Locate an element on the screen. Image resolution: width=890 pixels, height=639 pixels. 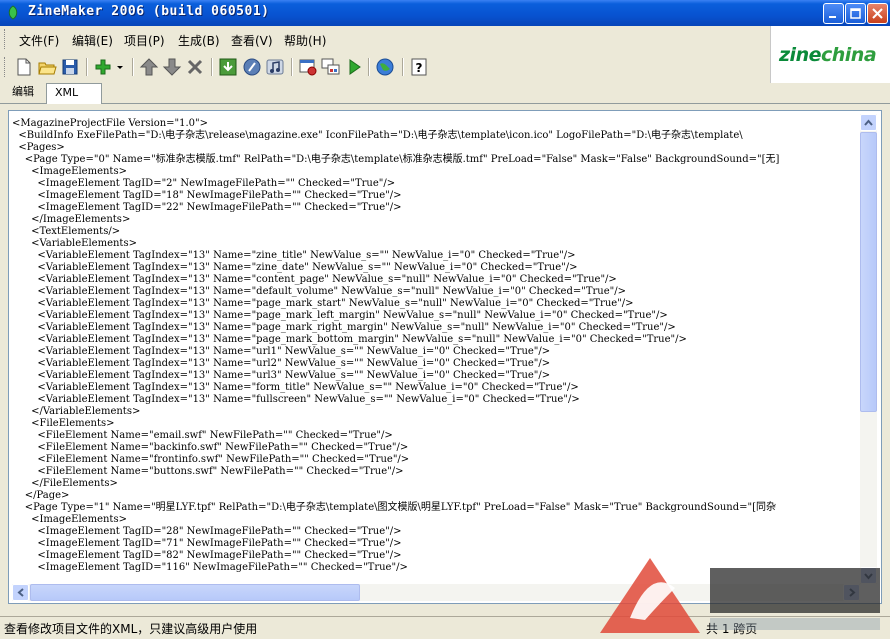
new-file-button is located at coordinates (24, 67).